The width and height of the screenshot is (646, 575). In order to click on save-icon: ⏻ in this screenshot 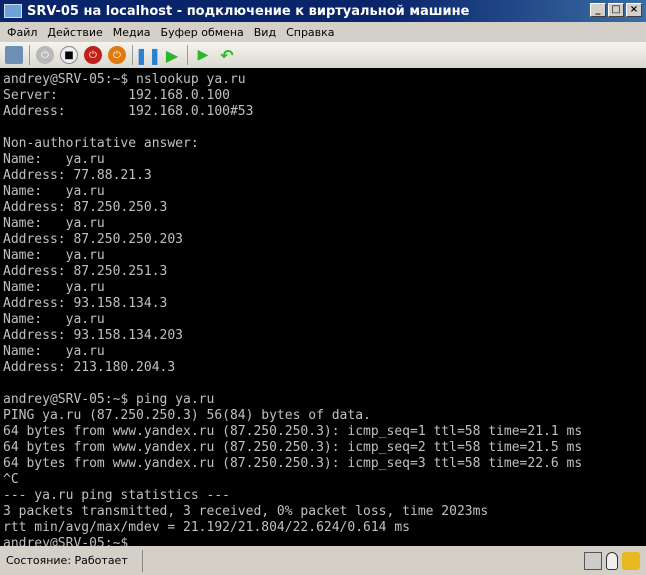, I will do `click(117, 55)`.